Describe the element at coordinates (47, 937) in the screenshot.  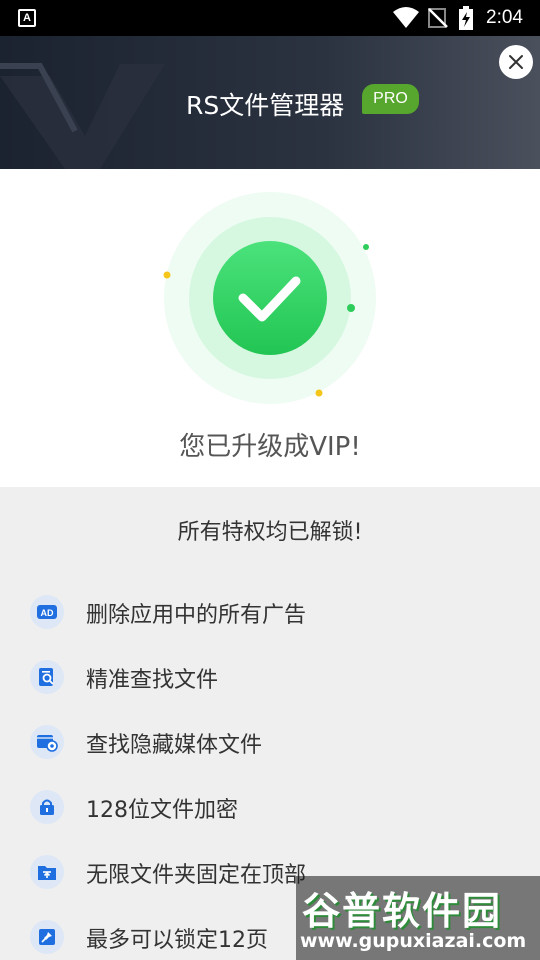
I see `pin-icon` at that location.